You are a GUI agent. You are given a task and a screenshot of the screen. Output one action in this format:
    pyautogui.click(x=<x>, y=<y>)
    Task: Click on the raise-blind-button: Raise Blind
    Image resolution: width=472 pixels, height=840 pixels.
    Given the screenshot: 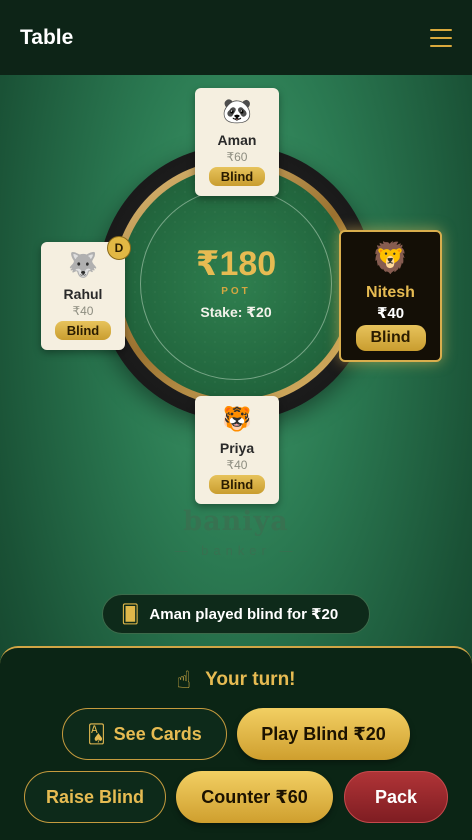 What is the action you would take?
    pyautogui.click(x=95, y=797)
    